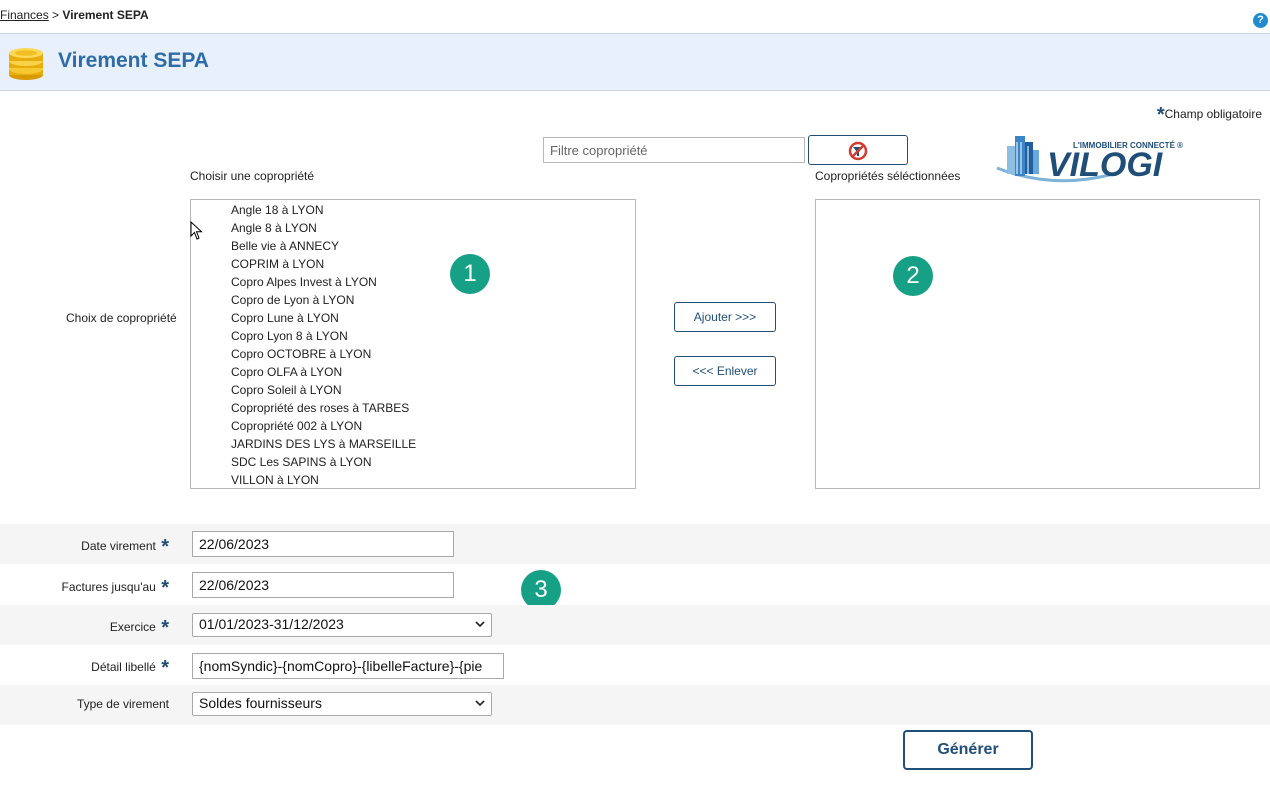  I want to click on list-item: Angle 18 à LYON, so click(413, 210).